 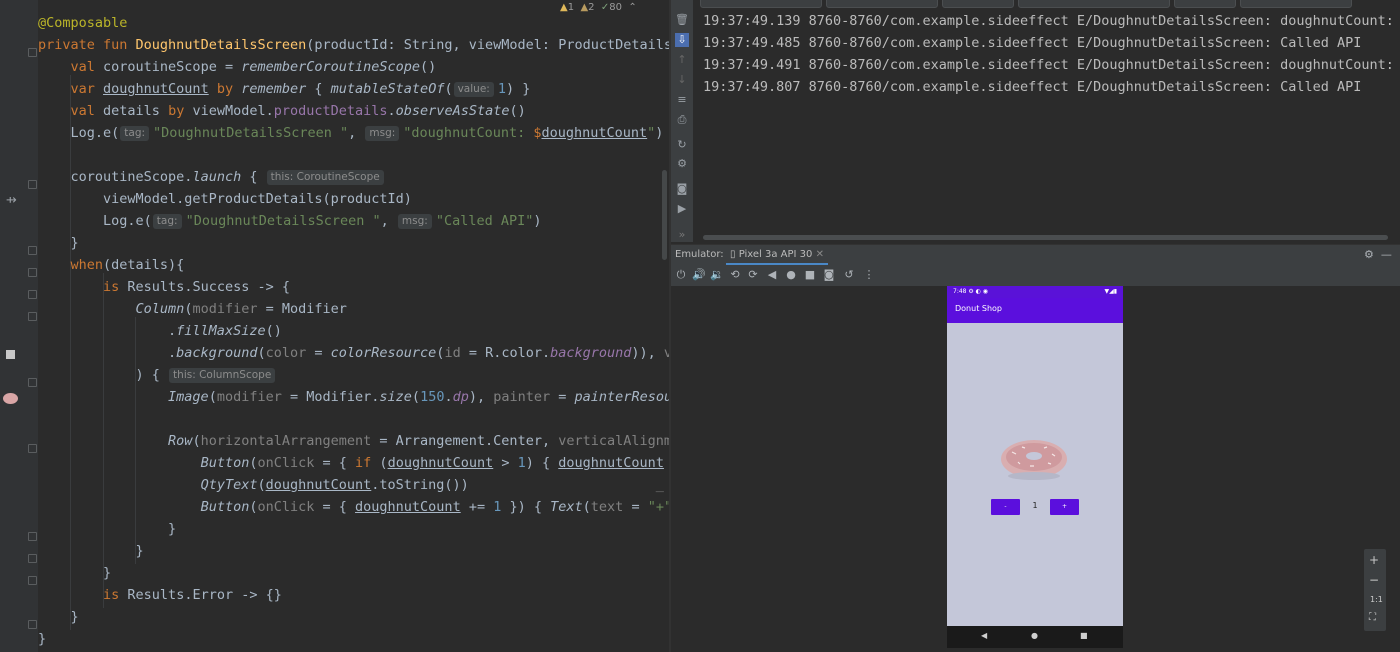 What do you see at coordinates (699, 275) in the screenshot?
I see `volume-up-icon: 🔊` at bounding box center [699, 275].